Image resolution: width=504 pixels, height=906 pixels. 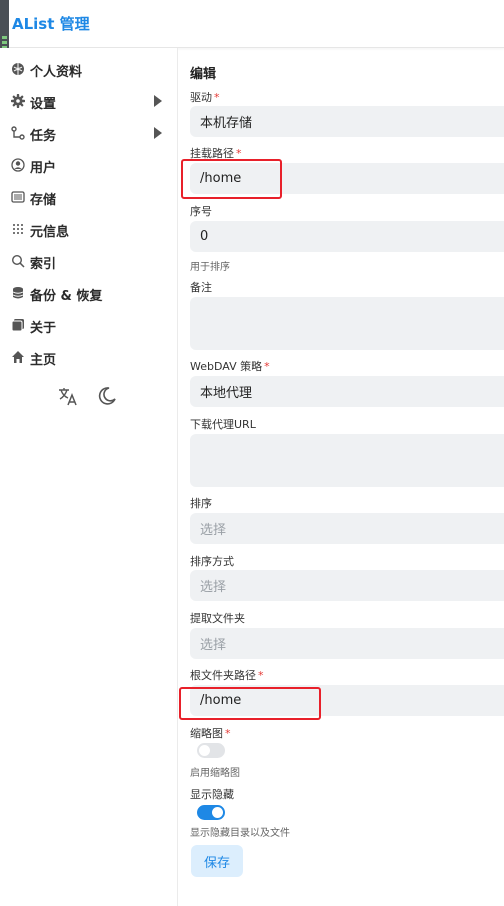 I want to click on sort-direction-select: 选择, so click(x=347, y=585).